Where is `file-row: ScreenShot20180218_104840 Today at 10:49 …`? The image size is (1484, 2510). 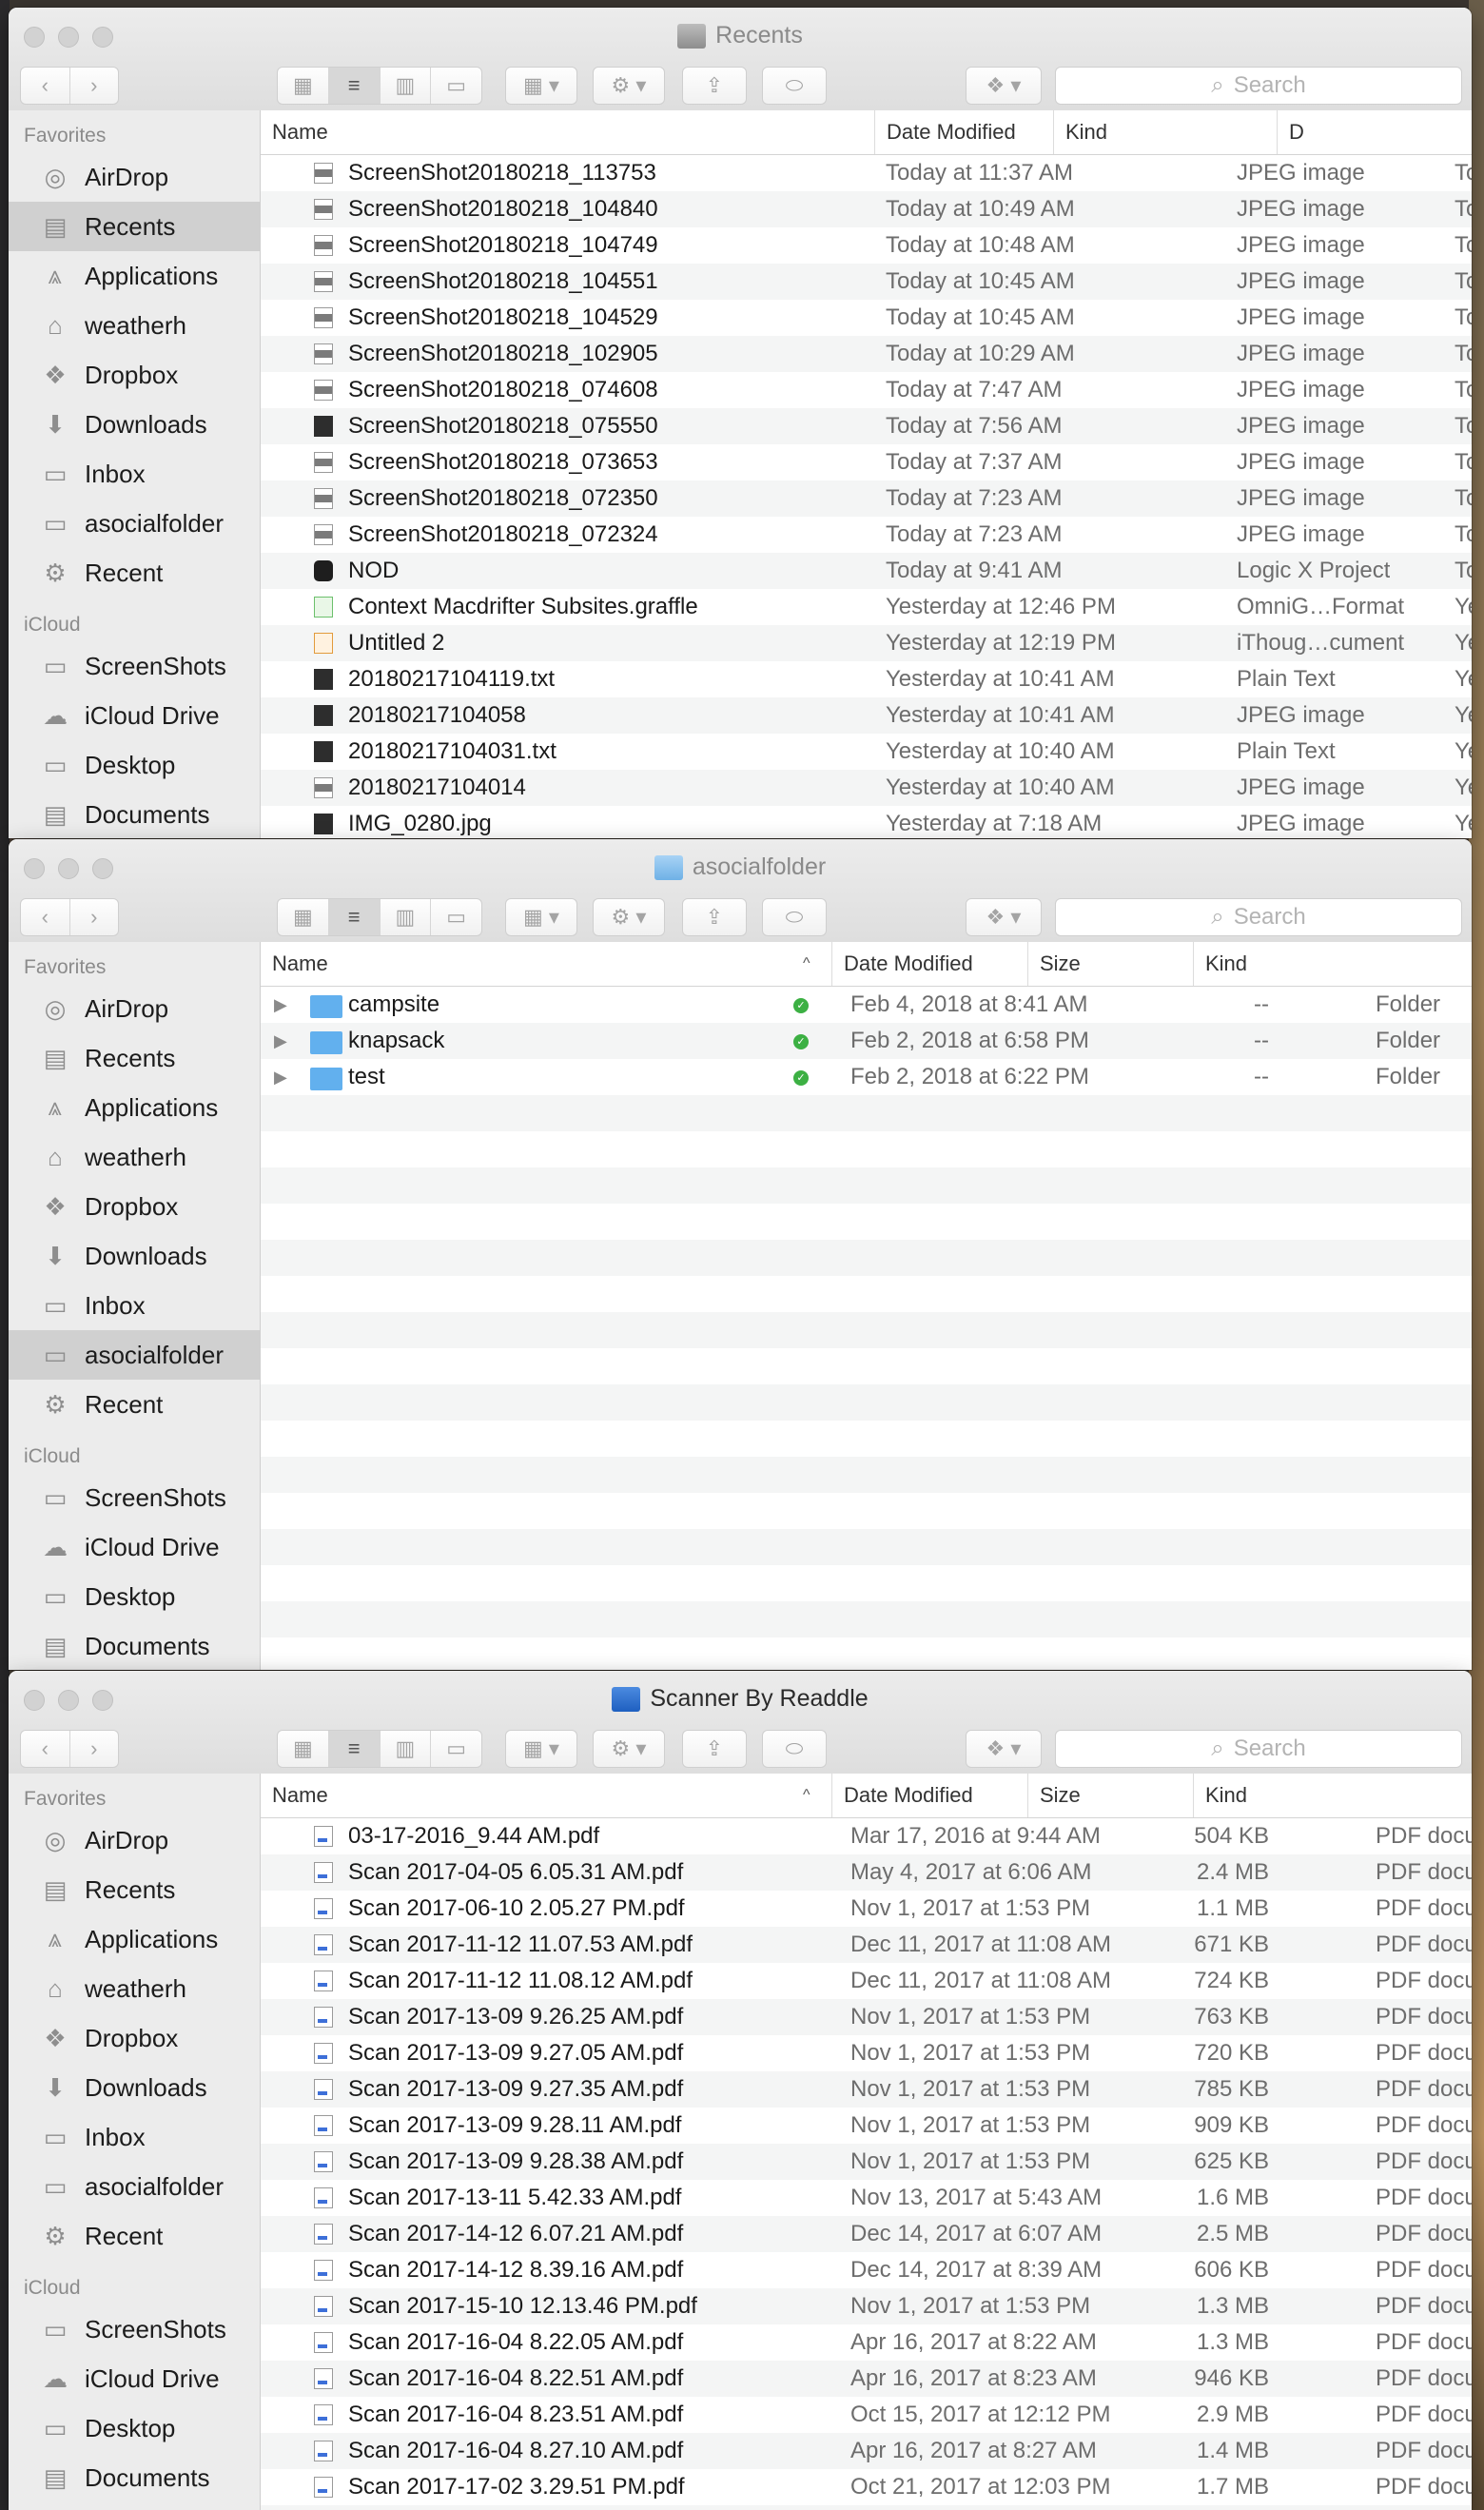
file-row: ScreenShot20180218_104840 Today at 10:49 … is located at coordinates (866, 209).